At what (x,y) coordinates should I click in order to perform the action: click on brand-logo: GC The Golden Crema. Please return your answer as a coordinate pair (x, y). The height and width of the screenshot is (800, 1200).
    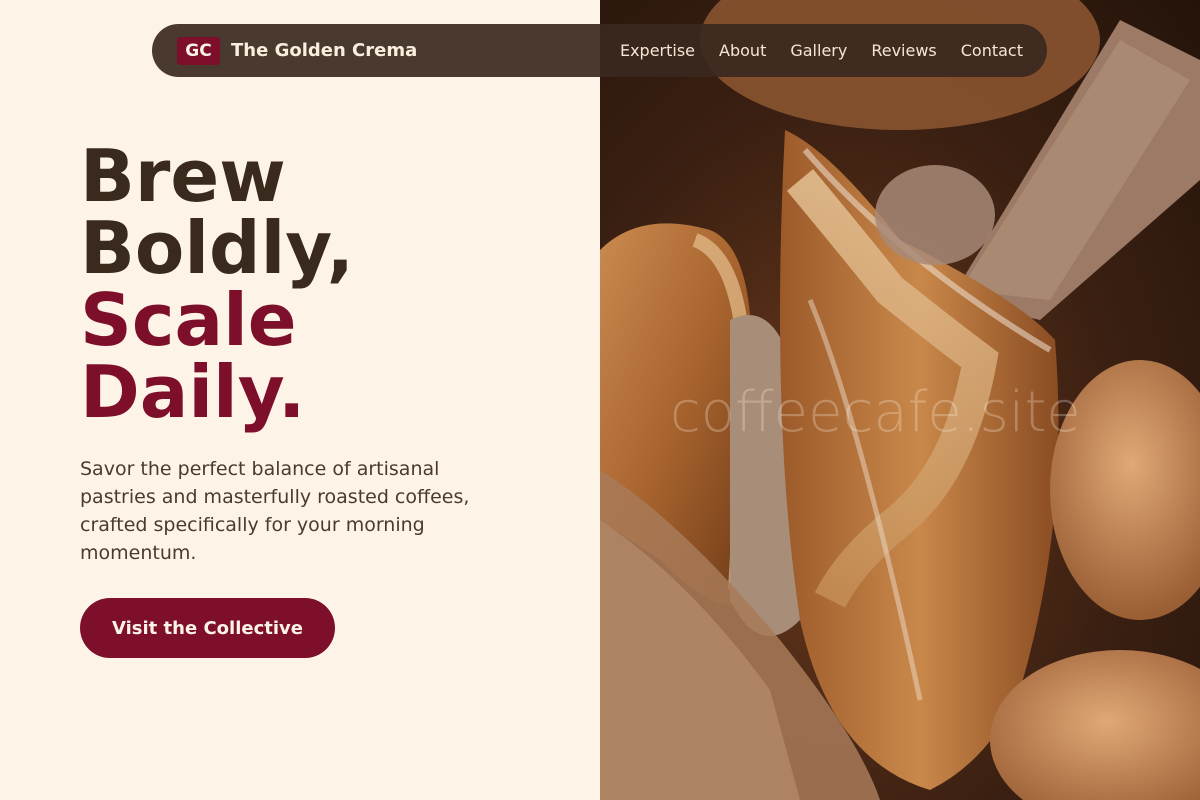
    Looking at the image, I should click on (297, 50).